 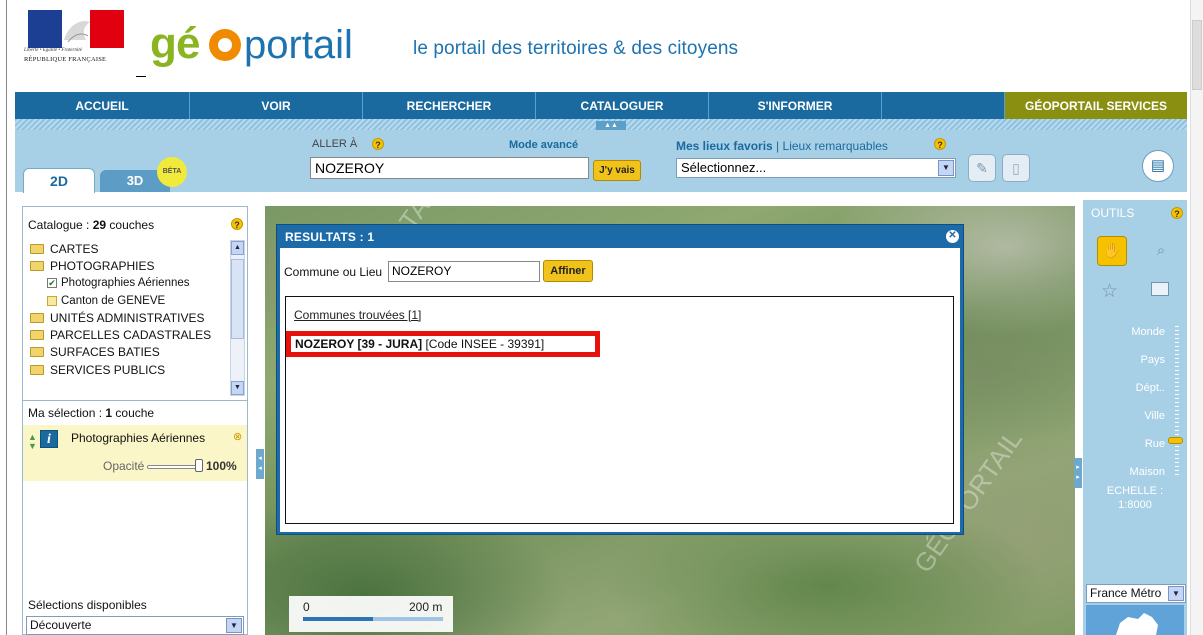 What do you see at coordinates (1177, 213) in the screenshot?
I see `tools-help-icon: ?` at bounding box center [1177, 213].